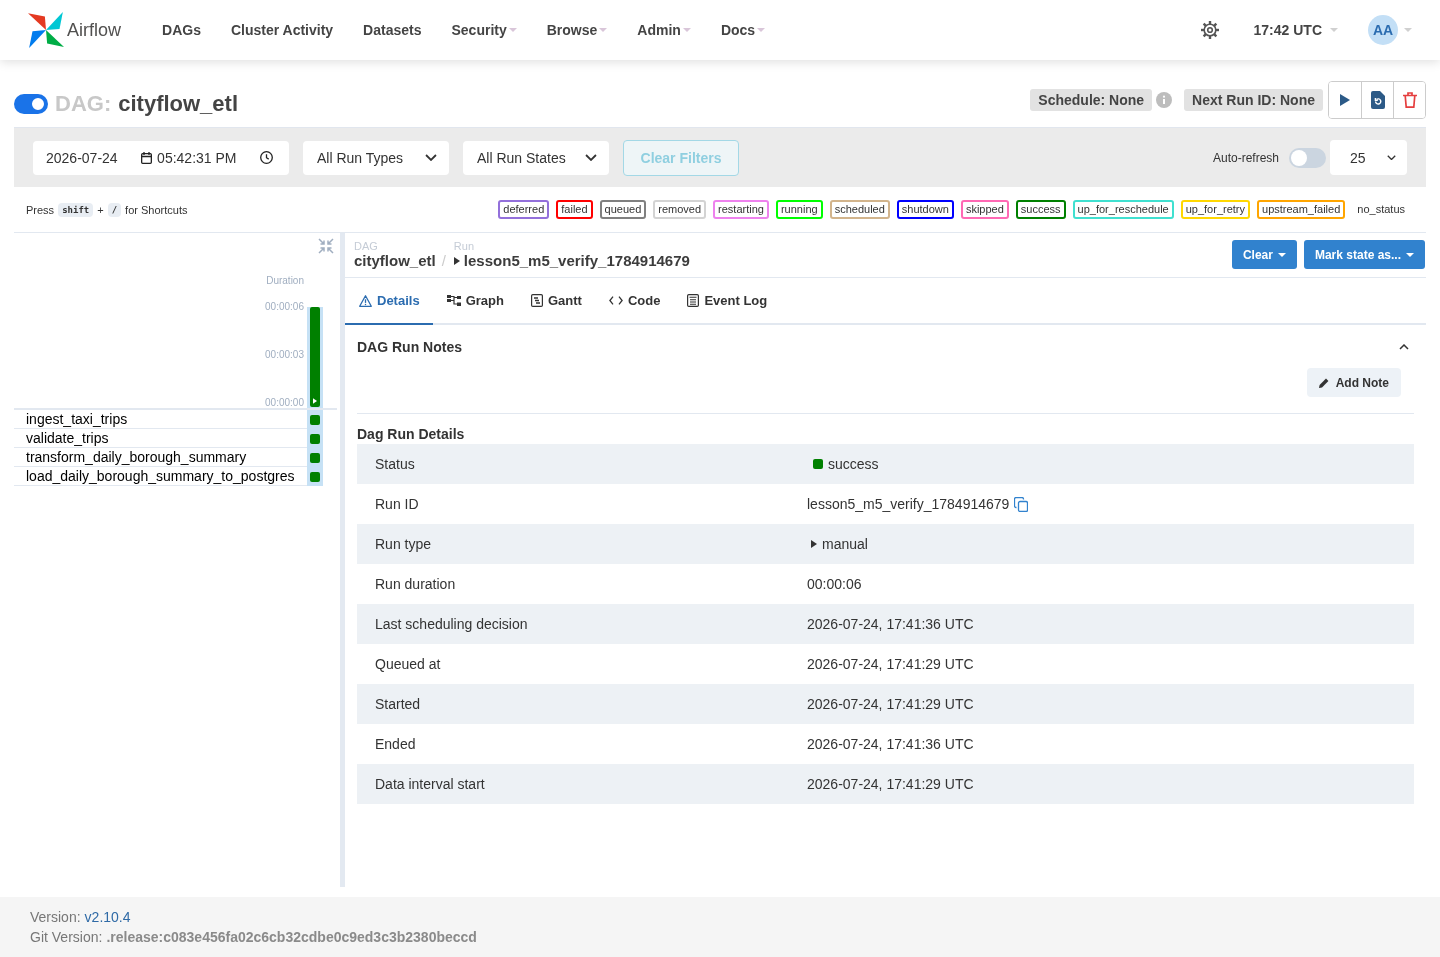 The image size is (1440, 957). I want to click on brand-link: Airflow, so click(74, 30).